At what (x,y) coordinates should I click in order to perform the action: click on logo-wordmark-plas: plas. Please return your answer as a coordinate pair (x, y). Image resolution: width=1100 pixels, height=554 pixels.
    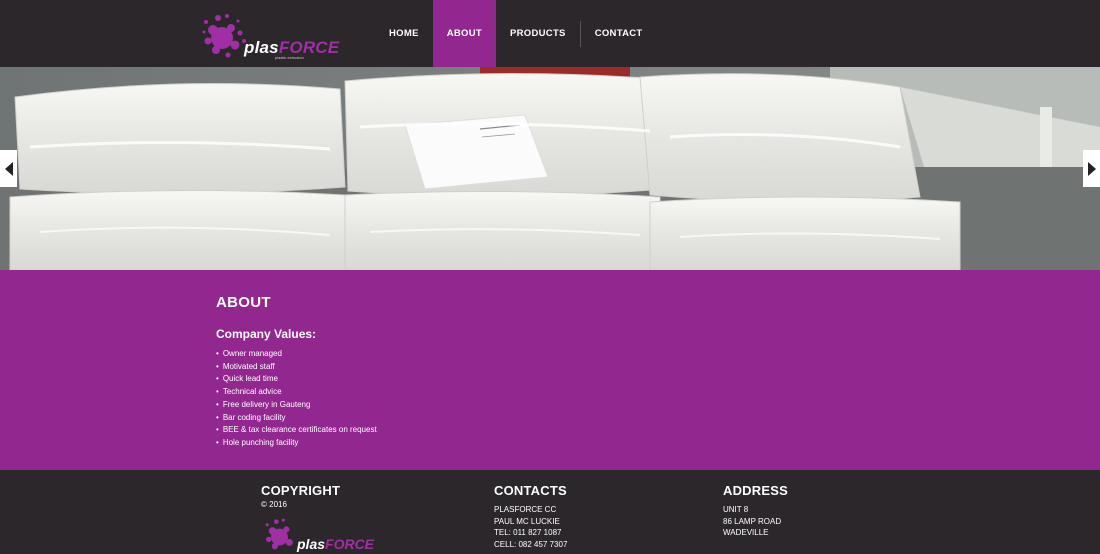
    Looking at the image, I should click on (261, 47).